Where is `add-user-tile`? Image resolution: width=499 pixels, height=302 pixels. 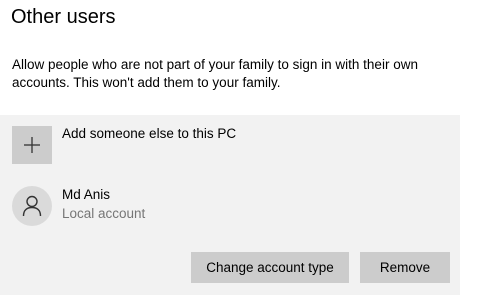
add-user-tile is located at coordinates (32, 145).